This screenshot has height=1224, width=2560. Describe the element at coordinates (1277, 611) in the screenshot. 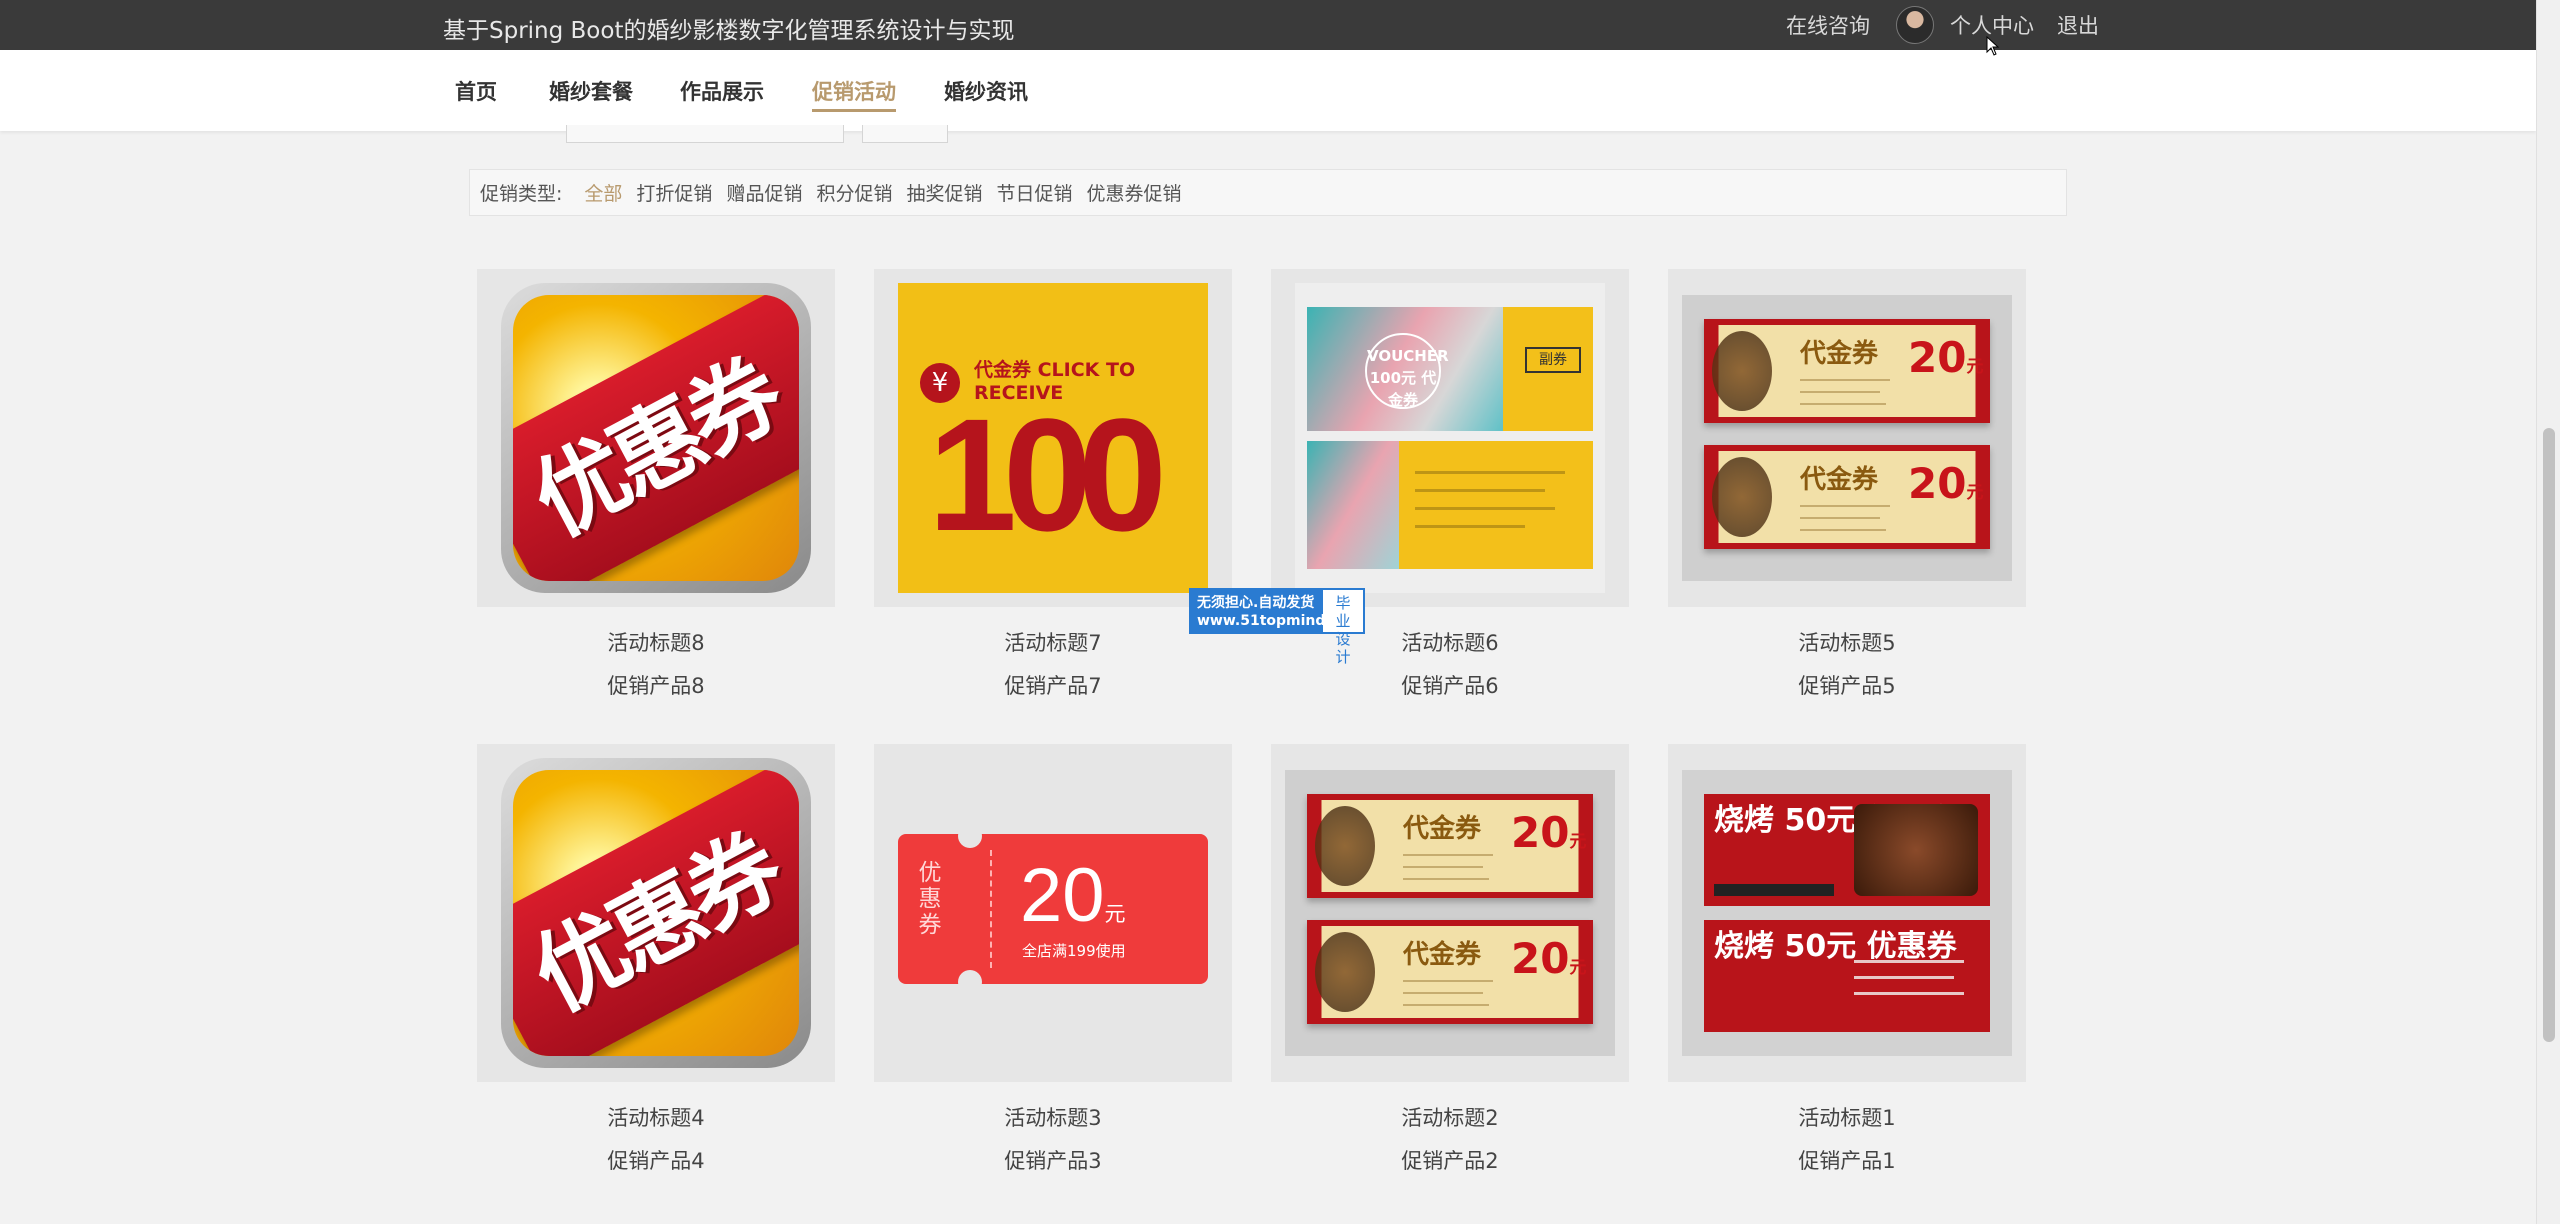

I see `watermark-left: 无须担心.自动发货 www.51topmind.com` at that location.